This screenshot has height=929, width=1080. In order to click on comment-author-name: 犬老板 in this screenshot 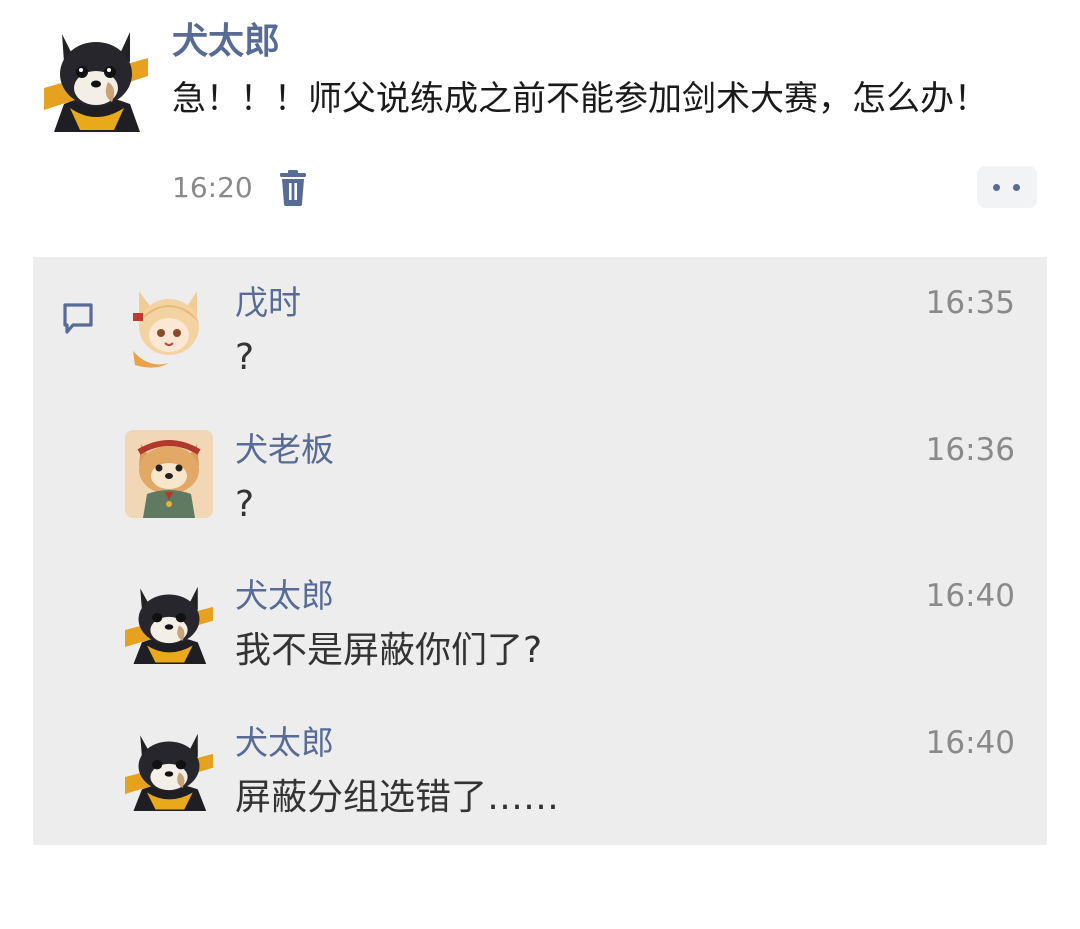, I will do `click(284, 450)`.